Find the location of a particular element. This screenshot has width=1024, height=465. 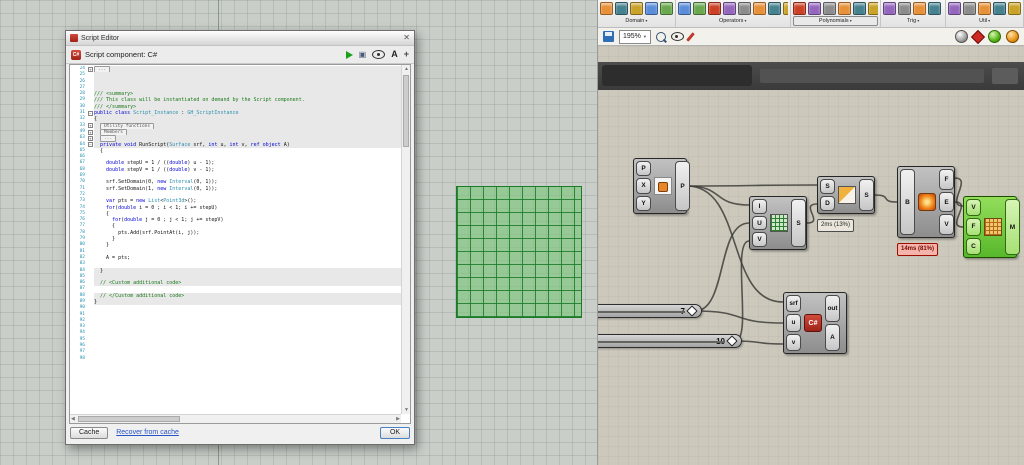

number-slider: 7 is located at coordinates (650, 311).